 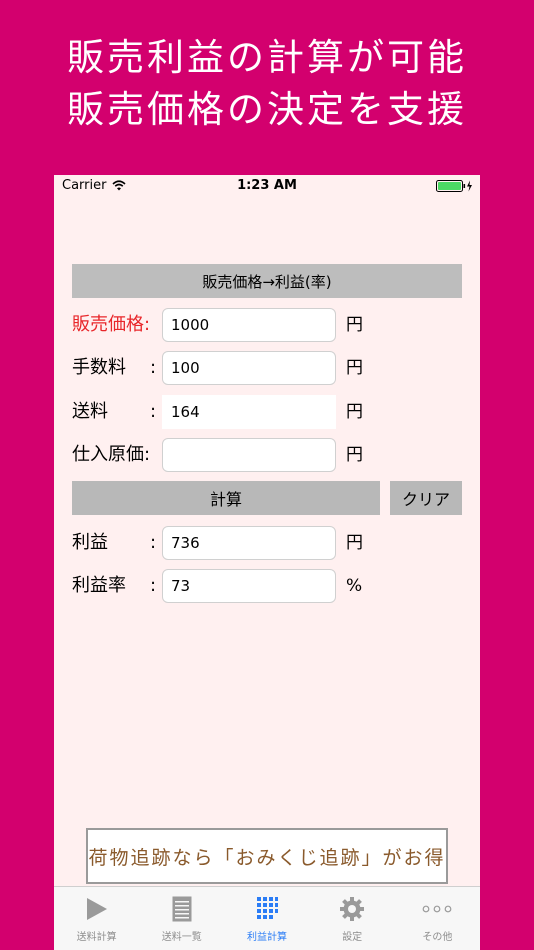 I want to click on tab-more: その他, so click(x=437, y=918).